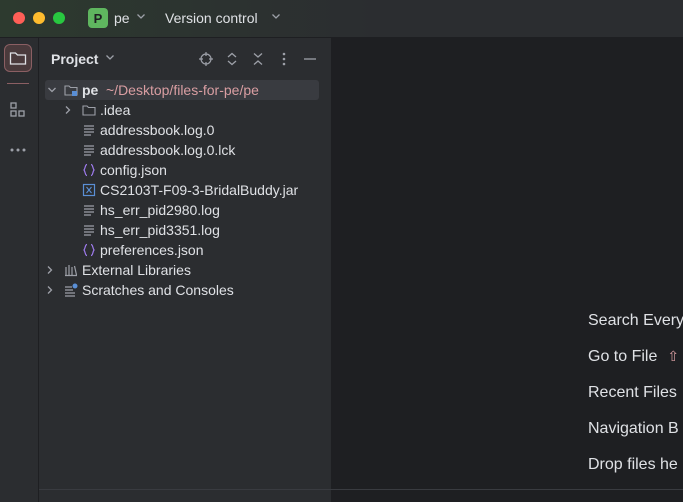 Image resolution: width=683 pixels, height=502 pixels. I want to click on tree-item-label: External Libraries, so click(136, 270).